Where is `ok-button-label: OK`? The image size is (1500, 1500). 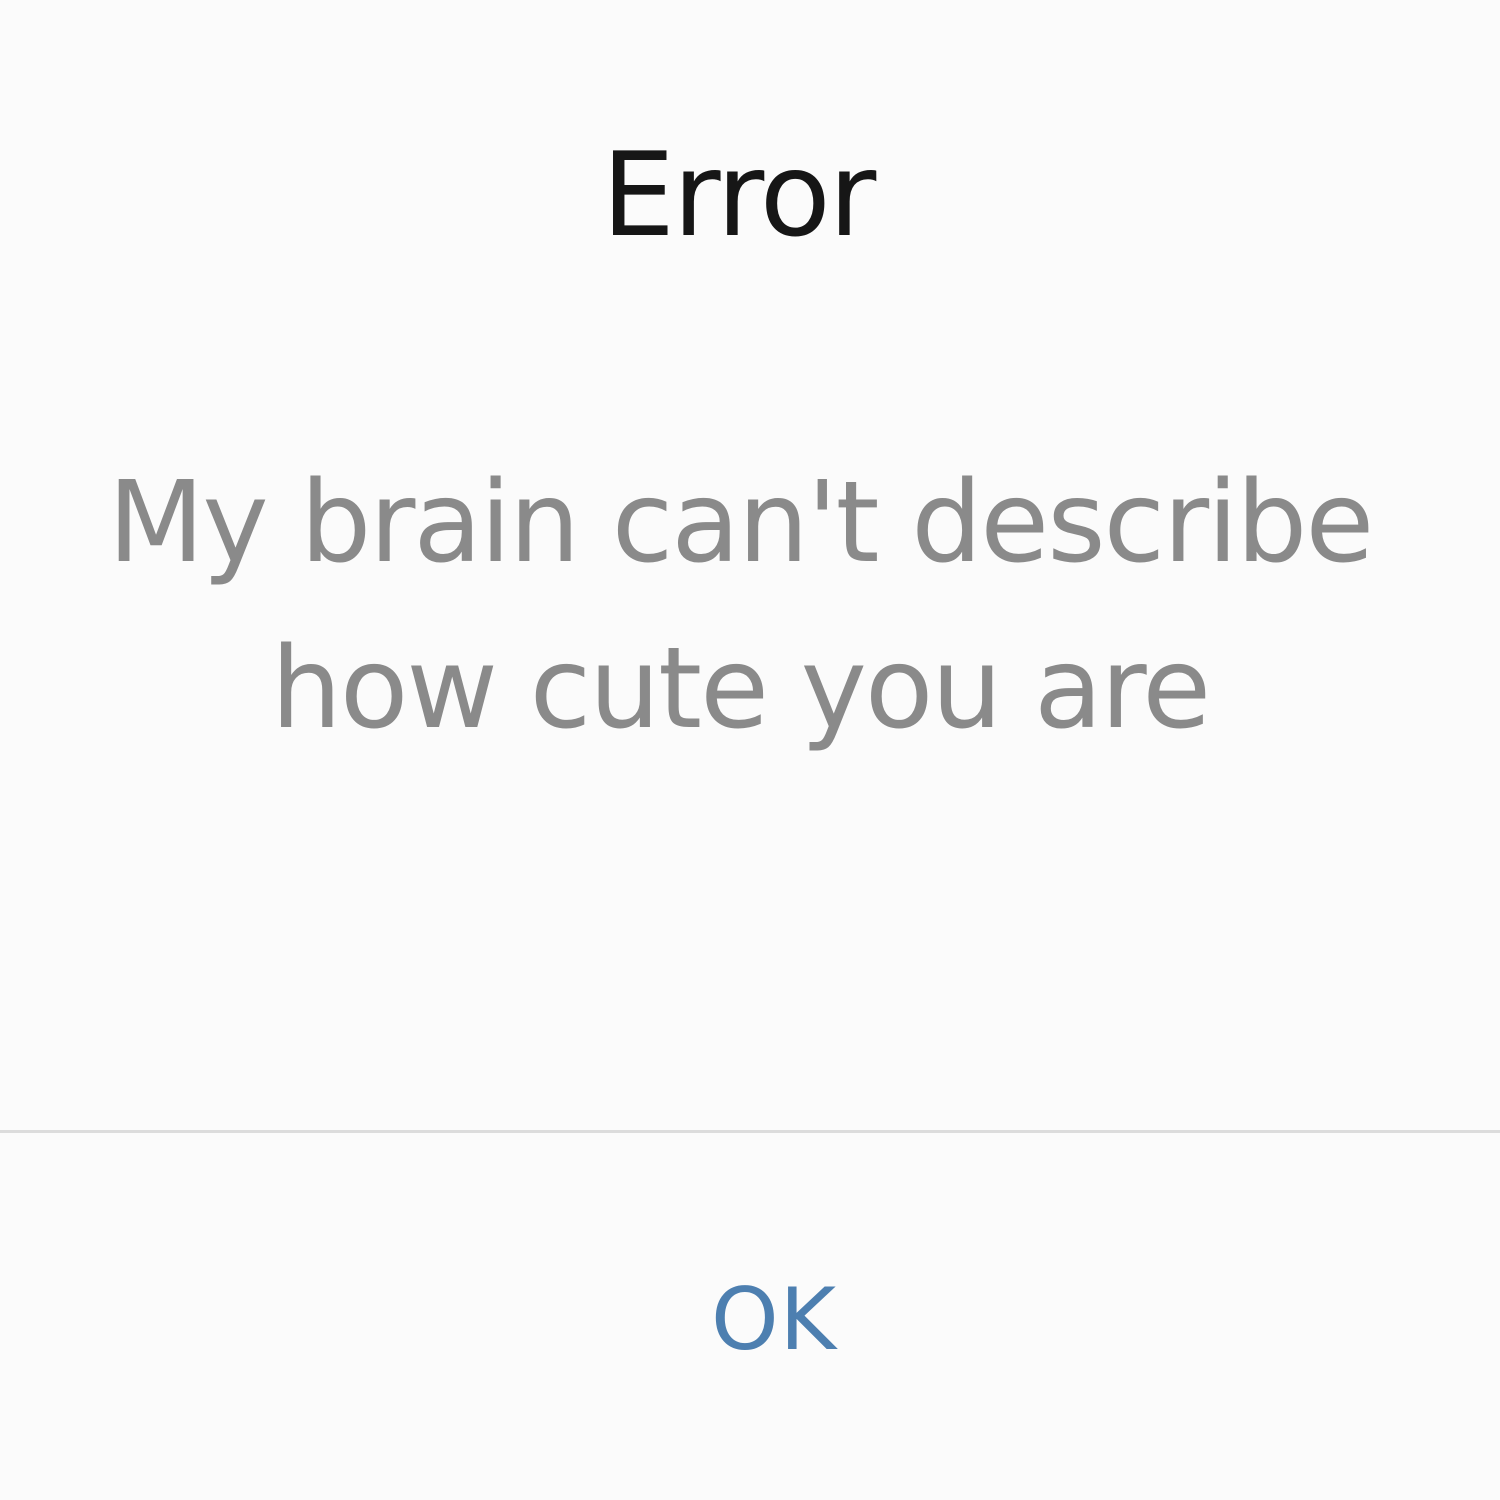
ok-button-label: OK is located at coordinates (774, 1320).